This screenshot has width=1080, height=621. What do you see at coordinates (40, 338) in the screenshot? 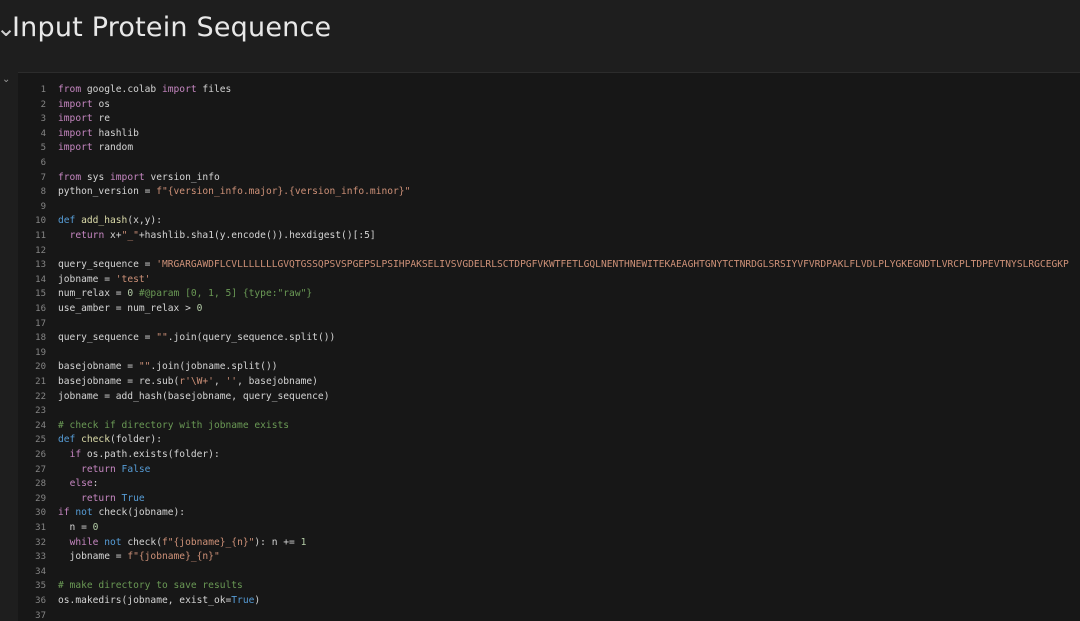
I see `line-number: 18` at bounding box center [40, 338].